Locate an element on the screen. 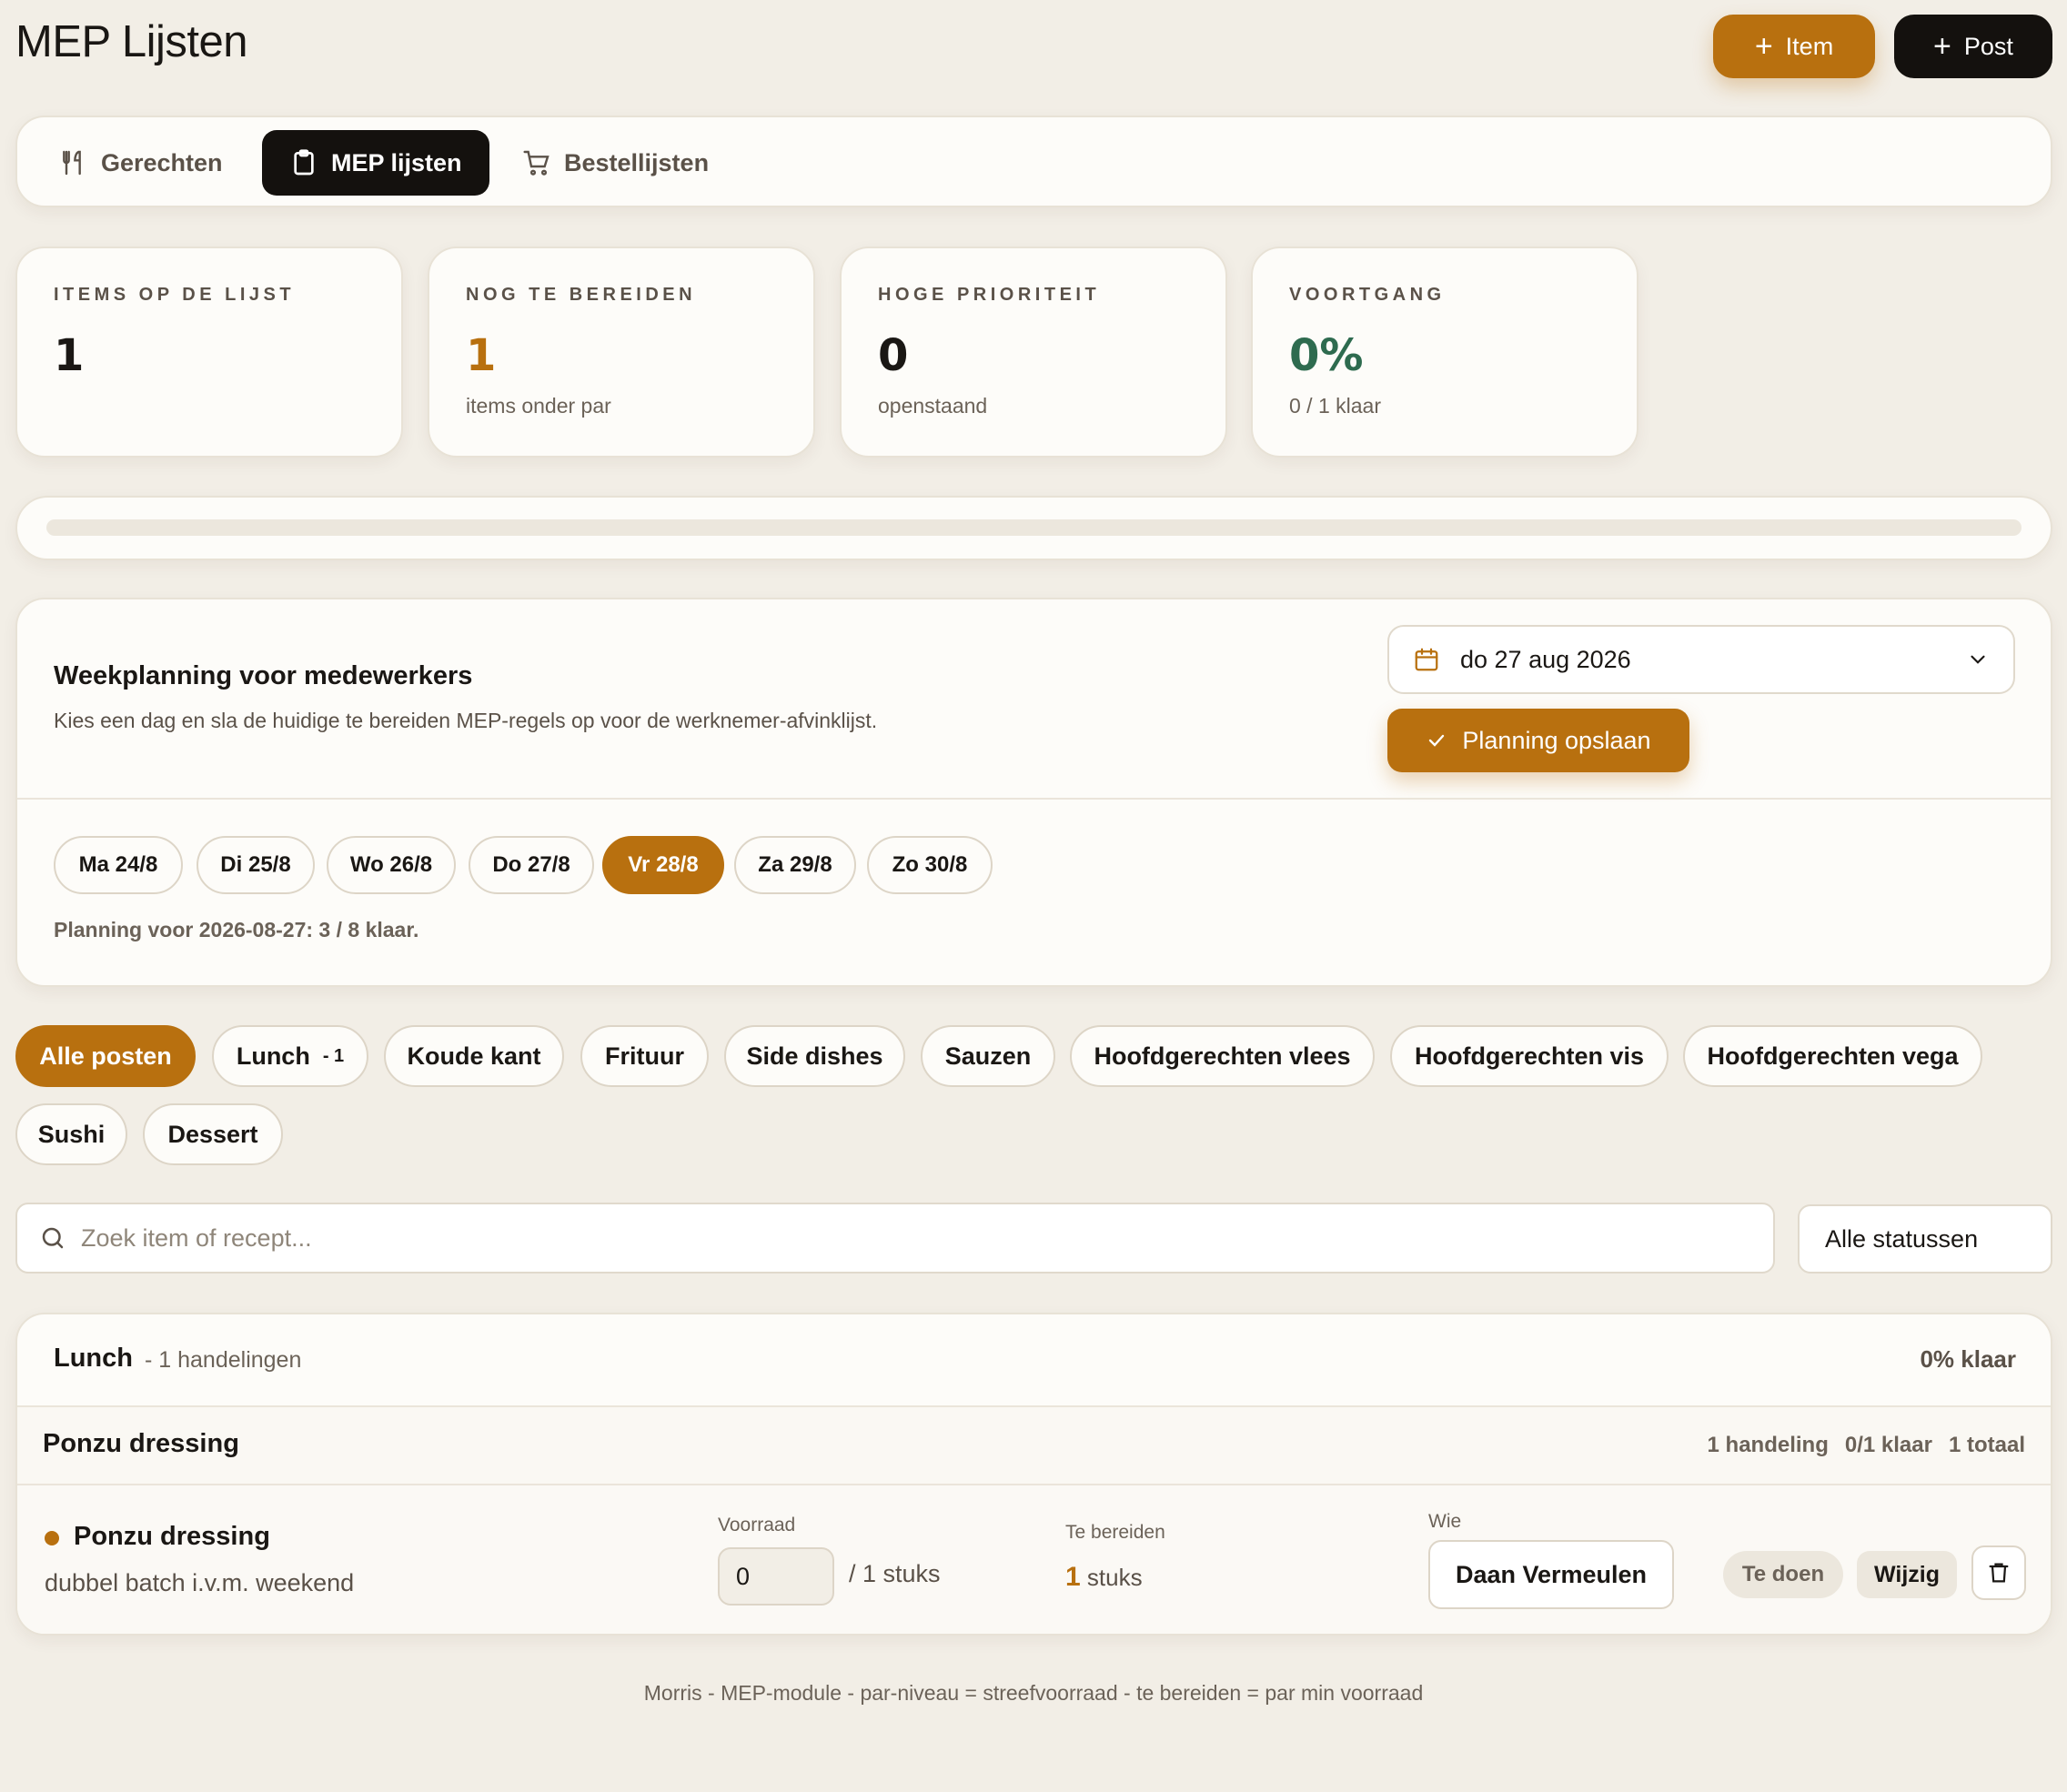  prep-label: Te bereiden is located at coordinates (1115, 1533).